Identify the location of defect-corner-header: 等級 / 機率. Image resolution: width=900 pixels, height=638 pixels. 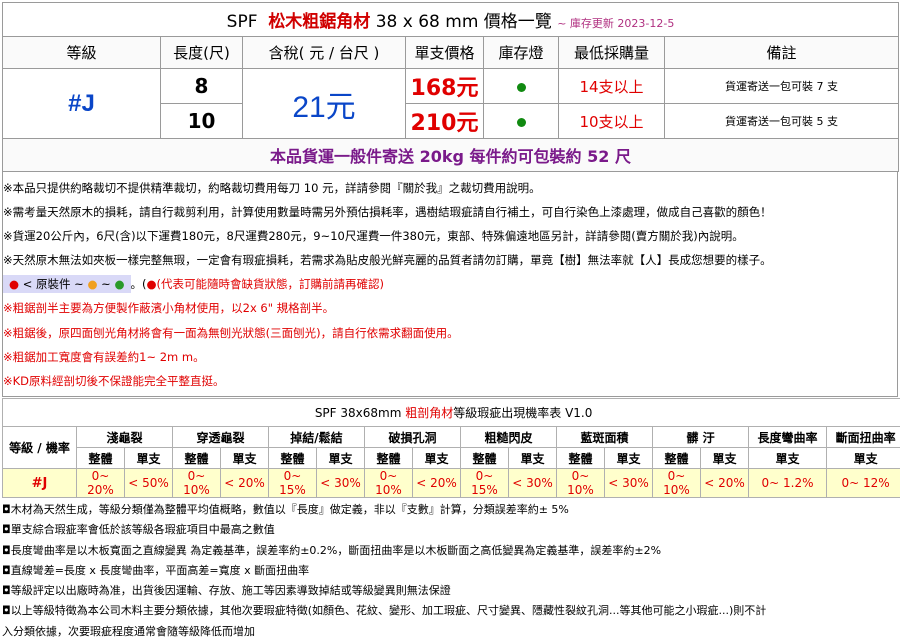
(39, 447).